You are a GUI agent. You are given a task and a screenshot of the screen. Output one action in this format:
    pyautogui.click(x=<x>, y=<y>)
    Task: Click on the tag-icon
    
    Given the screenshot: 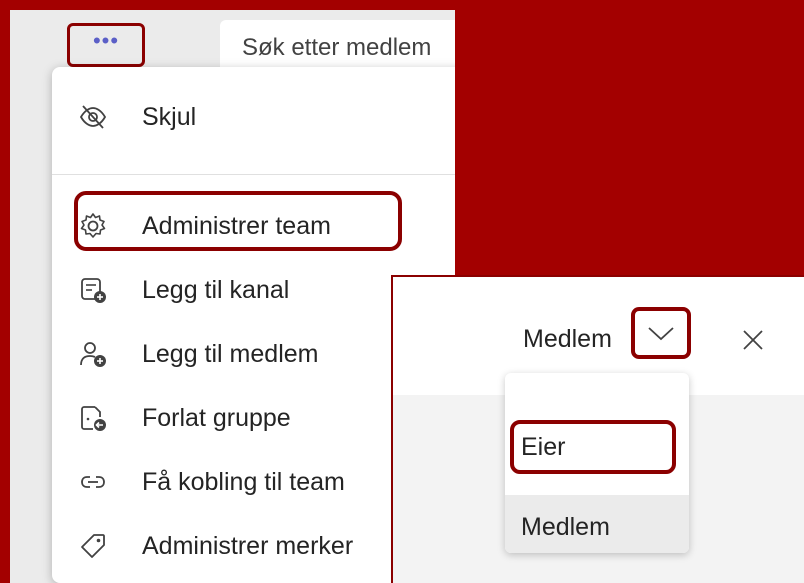 What is the action you would take?
    pyautogui.click(x=93, y=546)
    